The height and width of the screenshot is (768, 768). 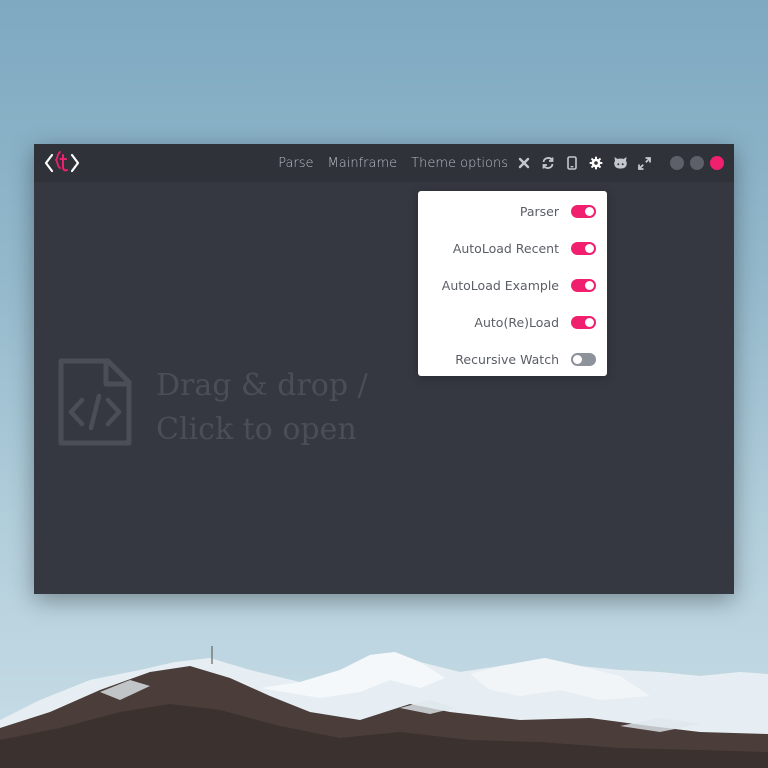 What do you see at coordinates (583, 322) in the screenshot?
I see `auto-reload-toggle` at bounding box center [583, 322].